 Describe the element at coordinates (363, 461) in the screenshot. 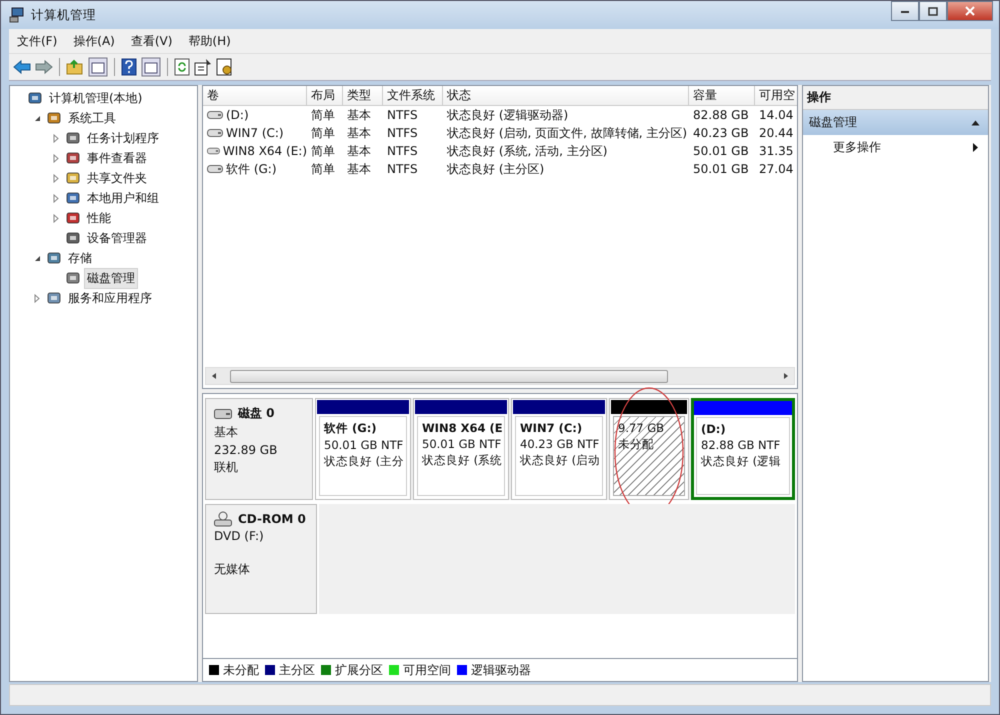

I see `partition-status: 状态良好 (主分` at that location.